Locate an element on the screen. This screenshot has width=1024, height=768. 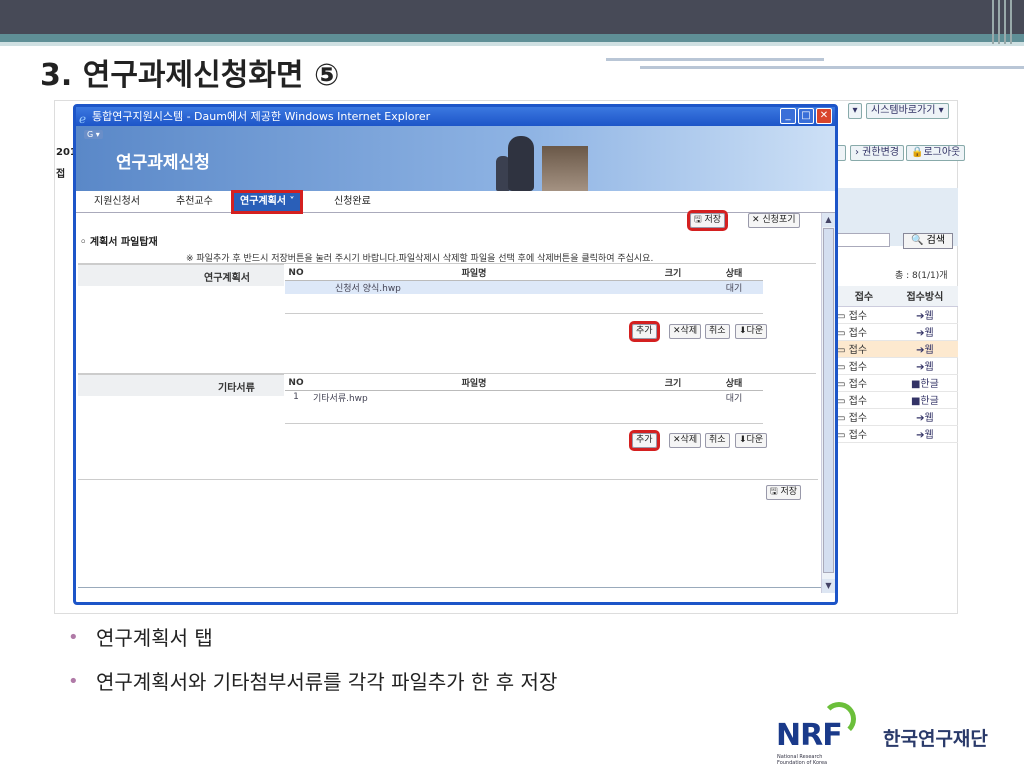
other-file-table: NO 파일명 크기 상태 1 기타서류.hwp 대기 is located at coordinates (524, 397).